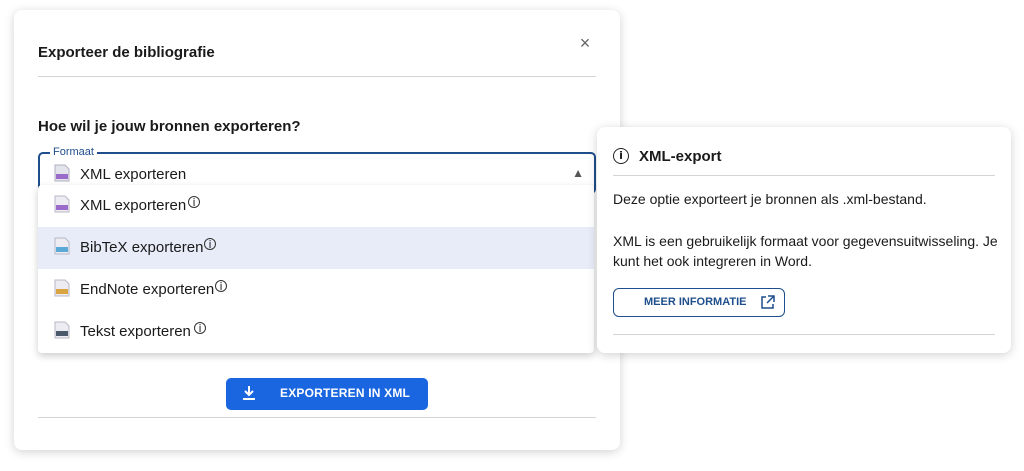  I want to click on external-link-icon, so click(767, 305).